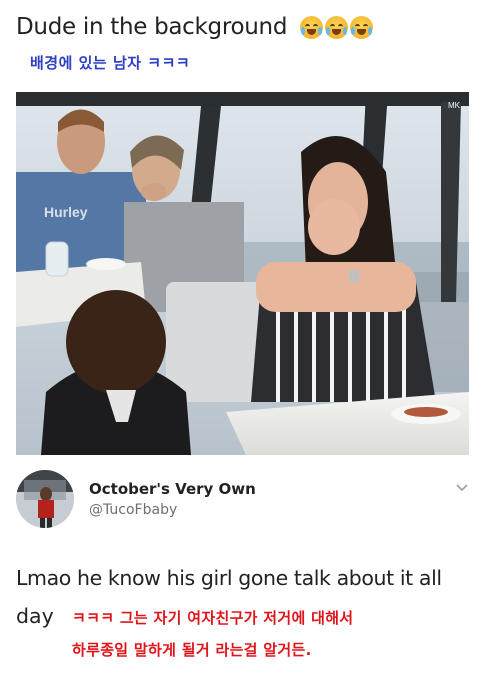 Image resolution: width=499 pixels, height=696 pixels. I want to click on tweet-text-line-2: day, so click(35, 616).